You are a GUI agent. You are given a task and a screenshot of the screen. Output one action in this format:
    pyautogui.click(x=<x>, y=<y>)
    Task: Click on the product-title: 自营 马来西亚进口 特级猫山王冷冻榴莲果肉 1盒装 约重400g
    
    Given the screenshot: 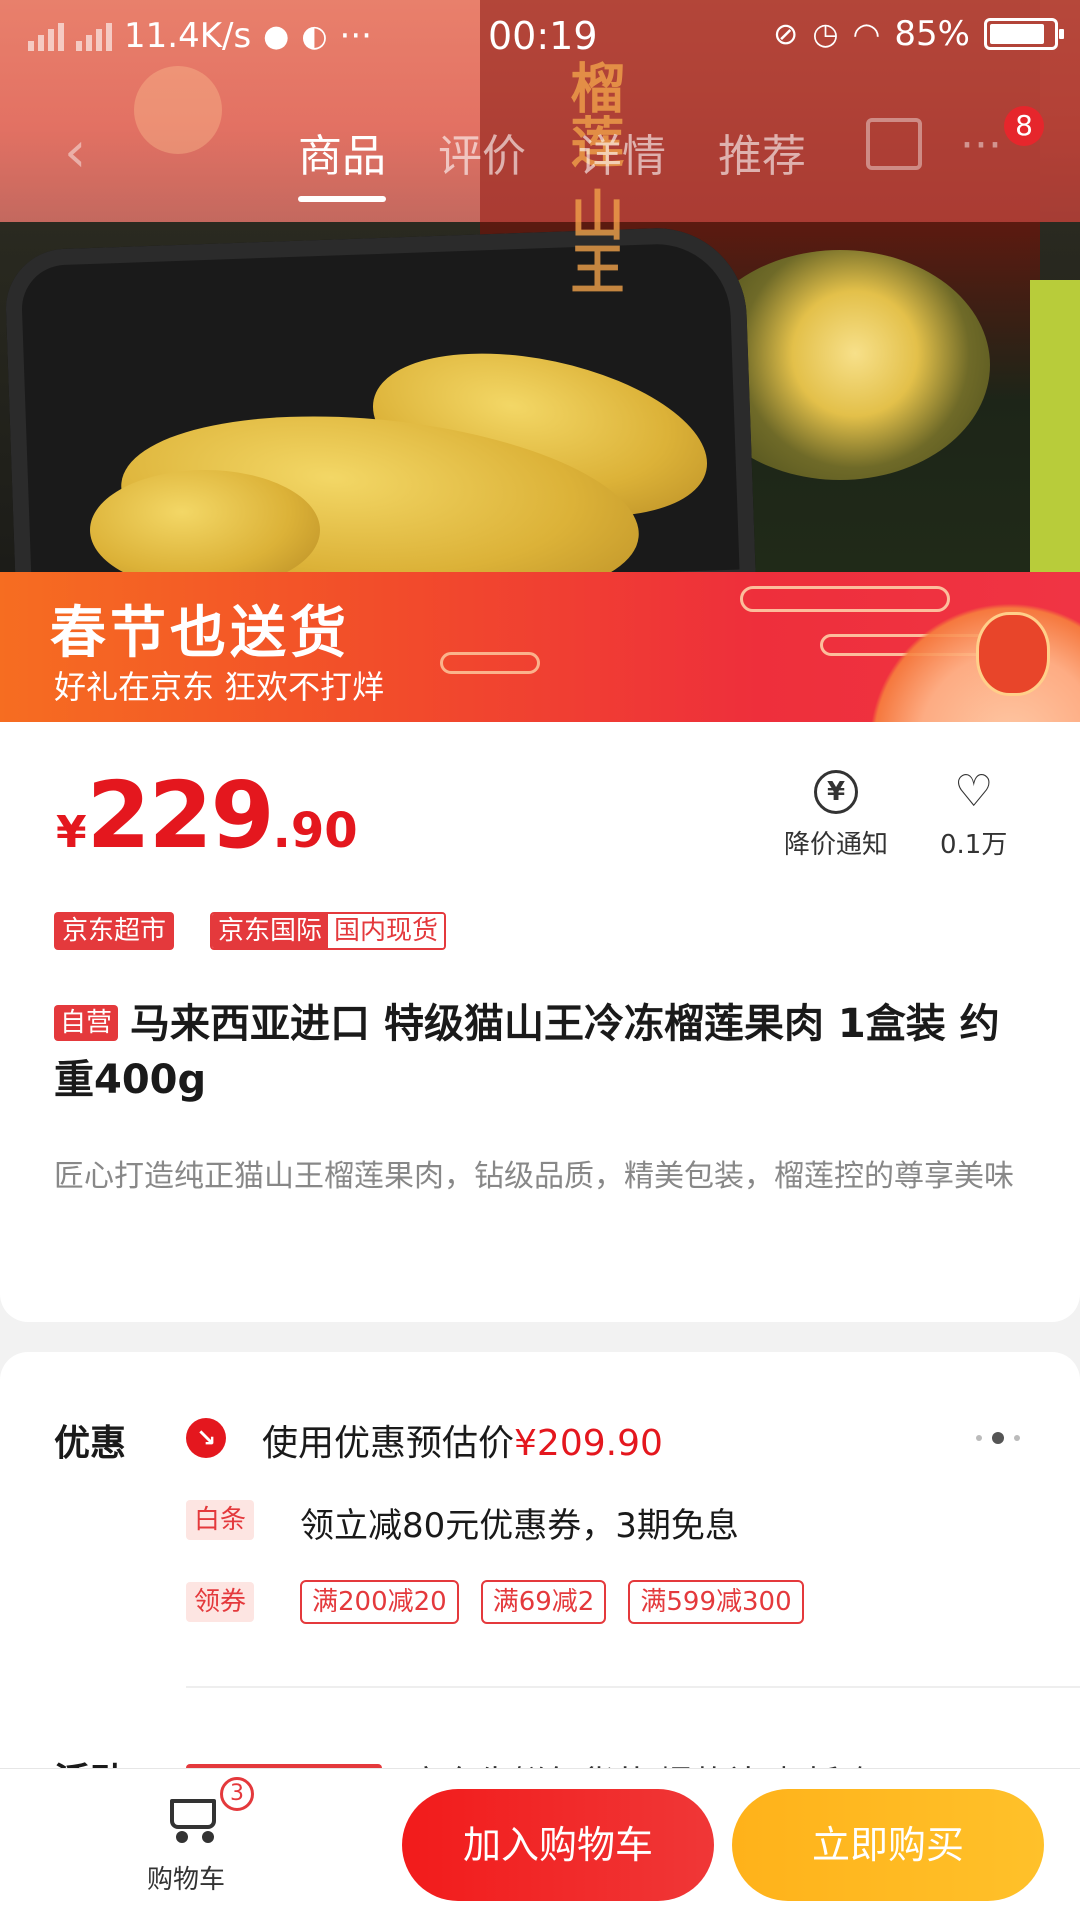 What is the action you would take?
    pyautogui.click(x=544, y=1052)
    